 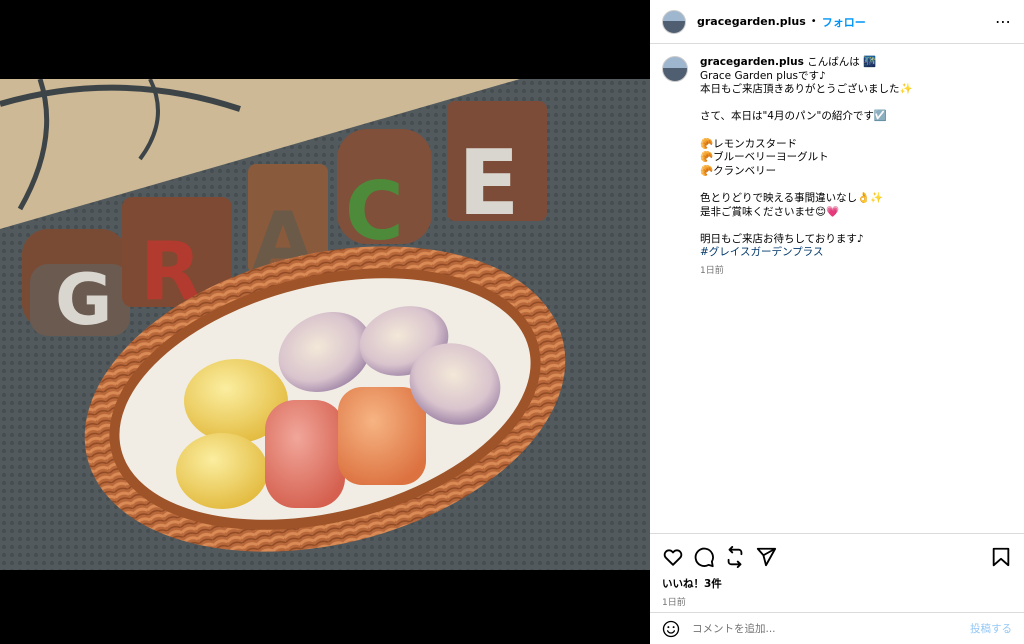 I want to click on bookmark-icon, so click(x=1001, y=557).